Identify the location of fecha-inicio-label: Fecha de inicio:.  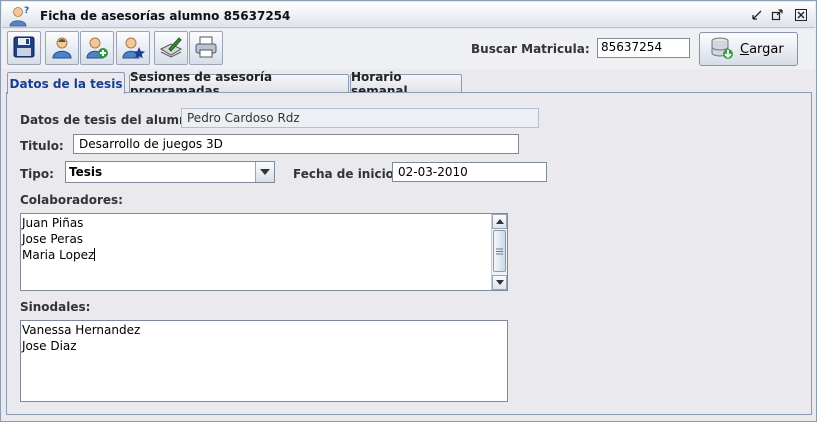
(346, 174).